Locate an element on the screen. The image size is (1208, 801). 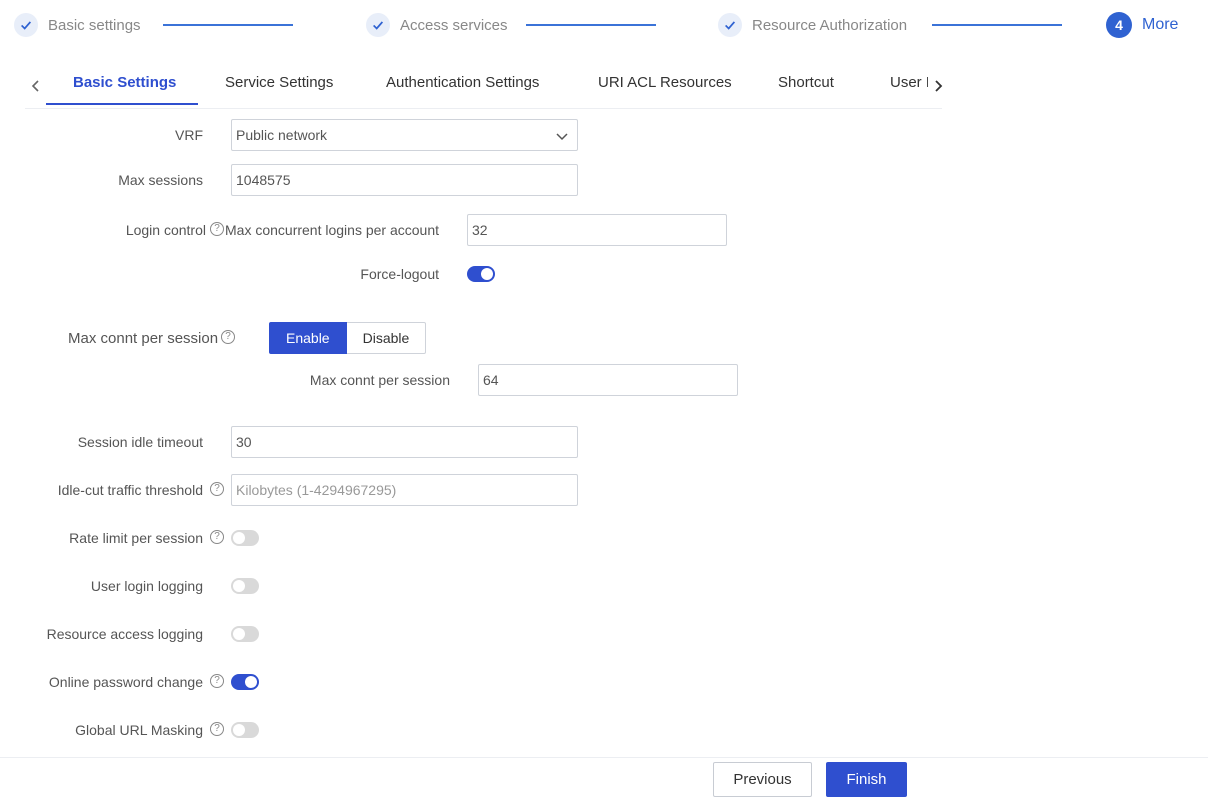
chevron-right-icon is located at coordinates (938, 86).